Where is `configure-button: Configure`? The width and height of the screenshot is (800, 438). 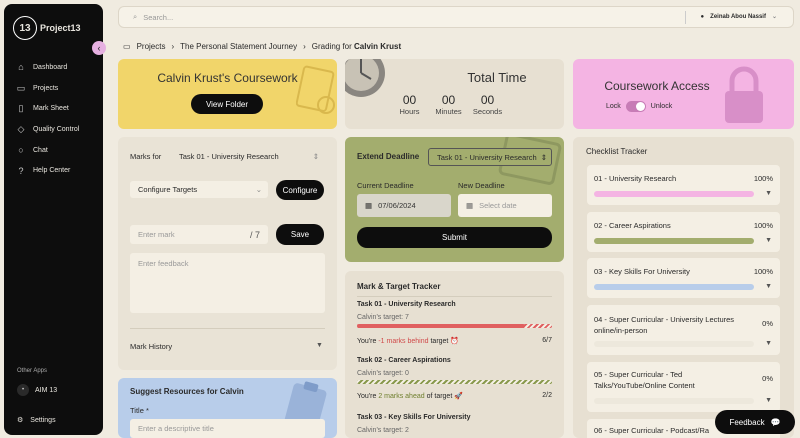 configure-button: Configure is located at coordinates (300, 190).